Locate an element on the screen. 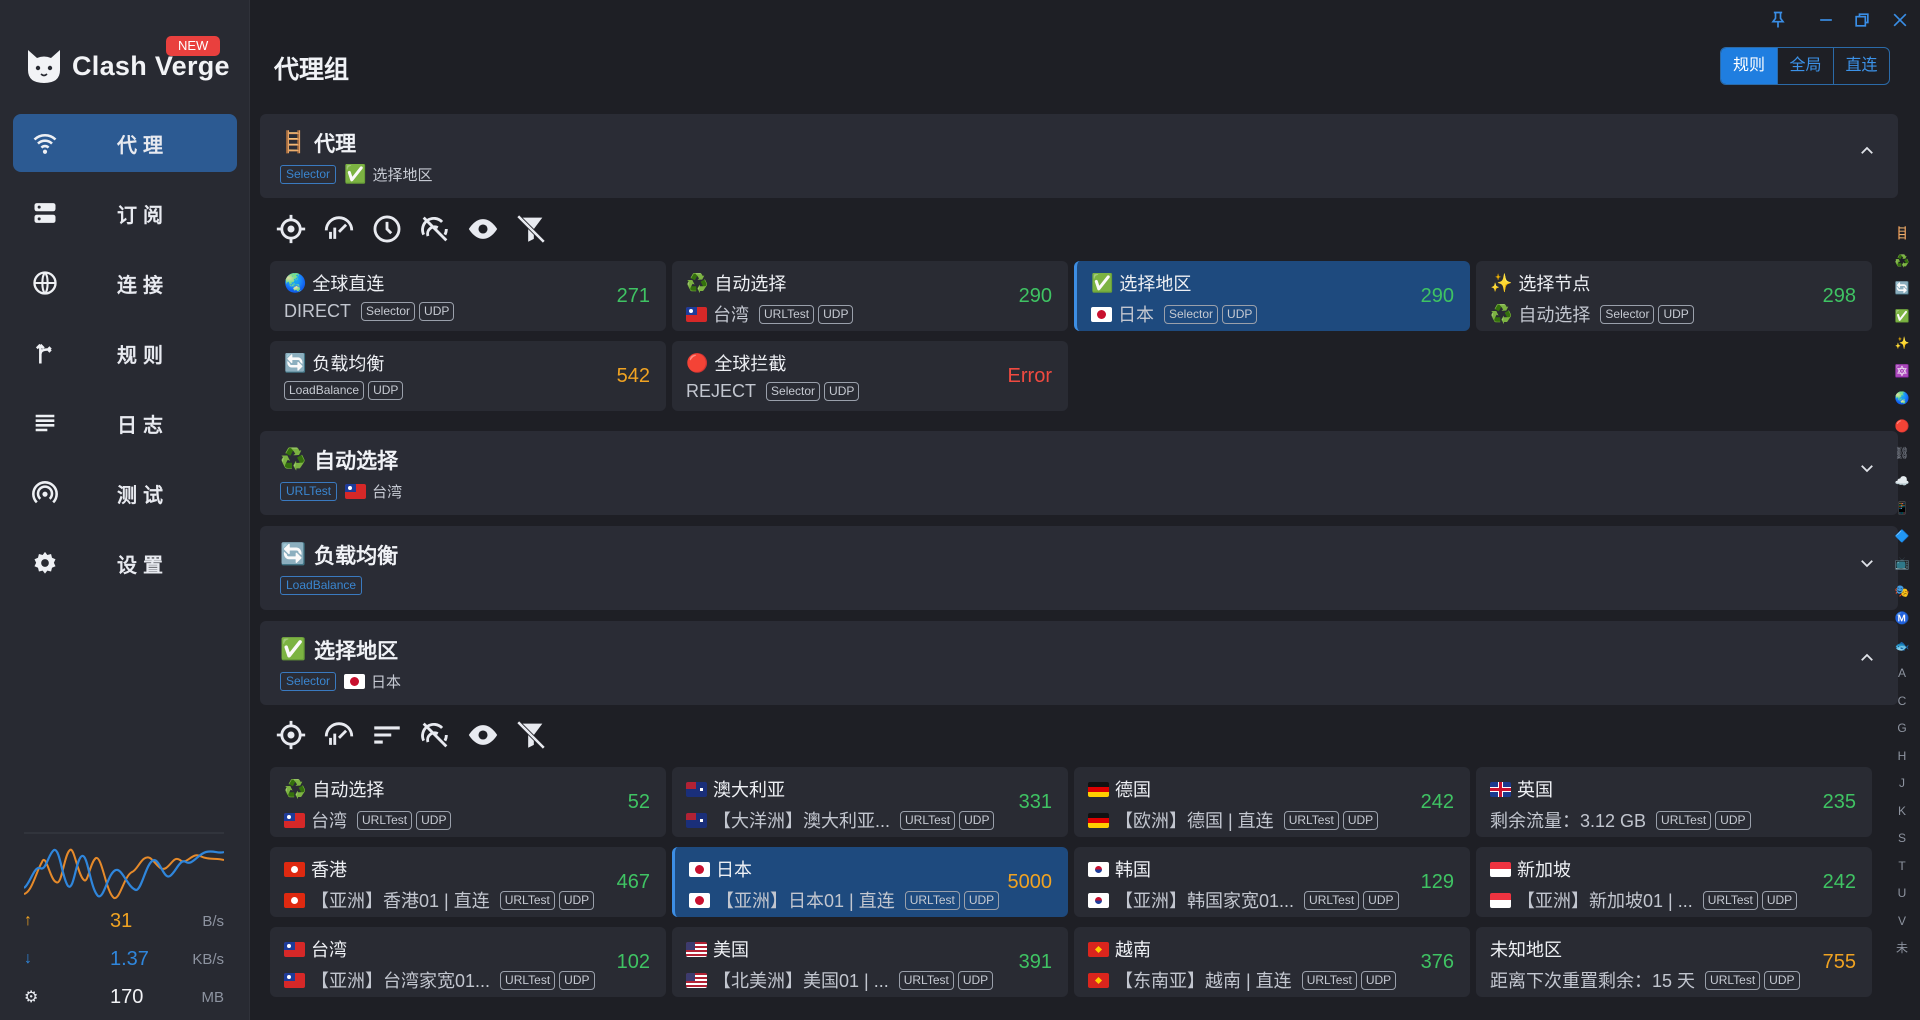  delay-value: 52 is located at coordinates (639, 802).